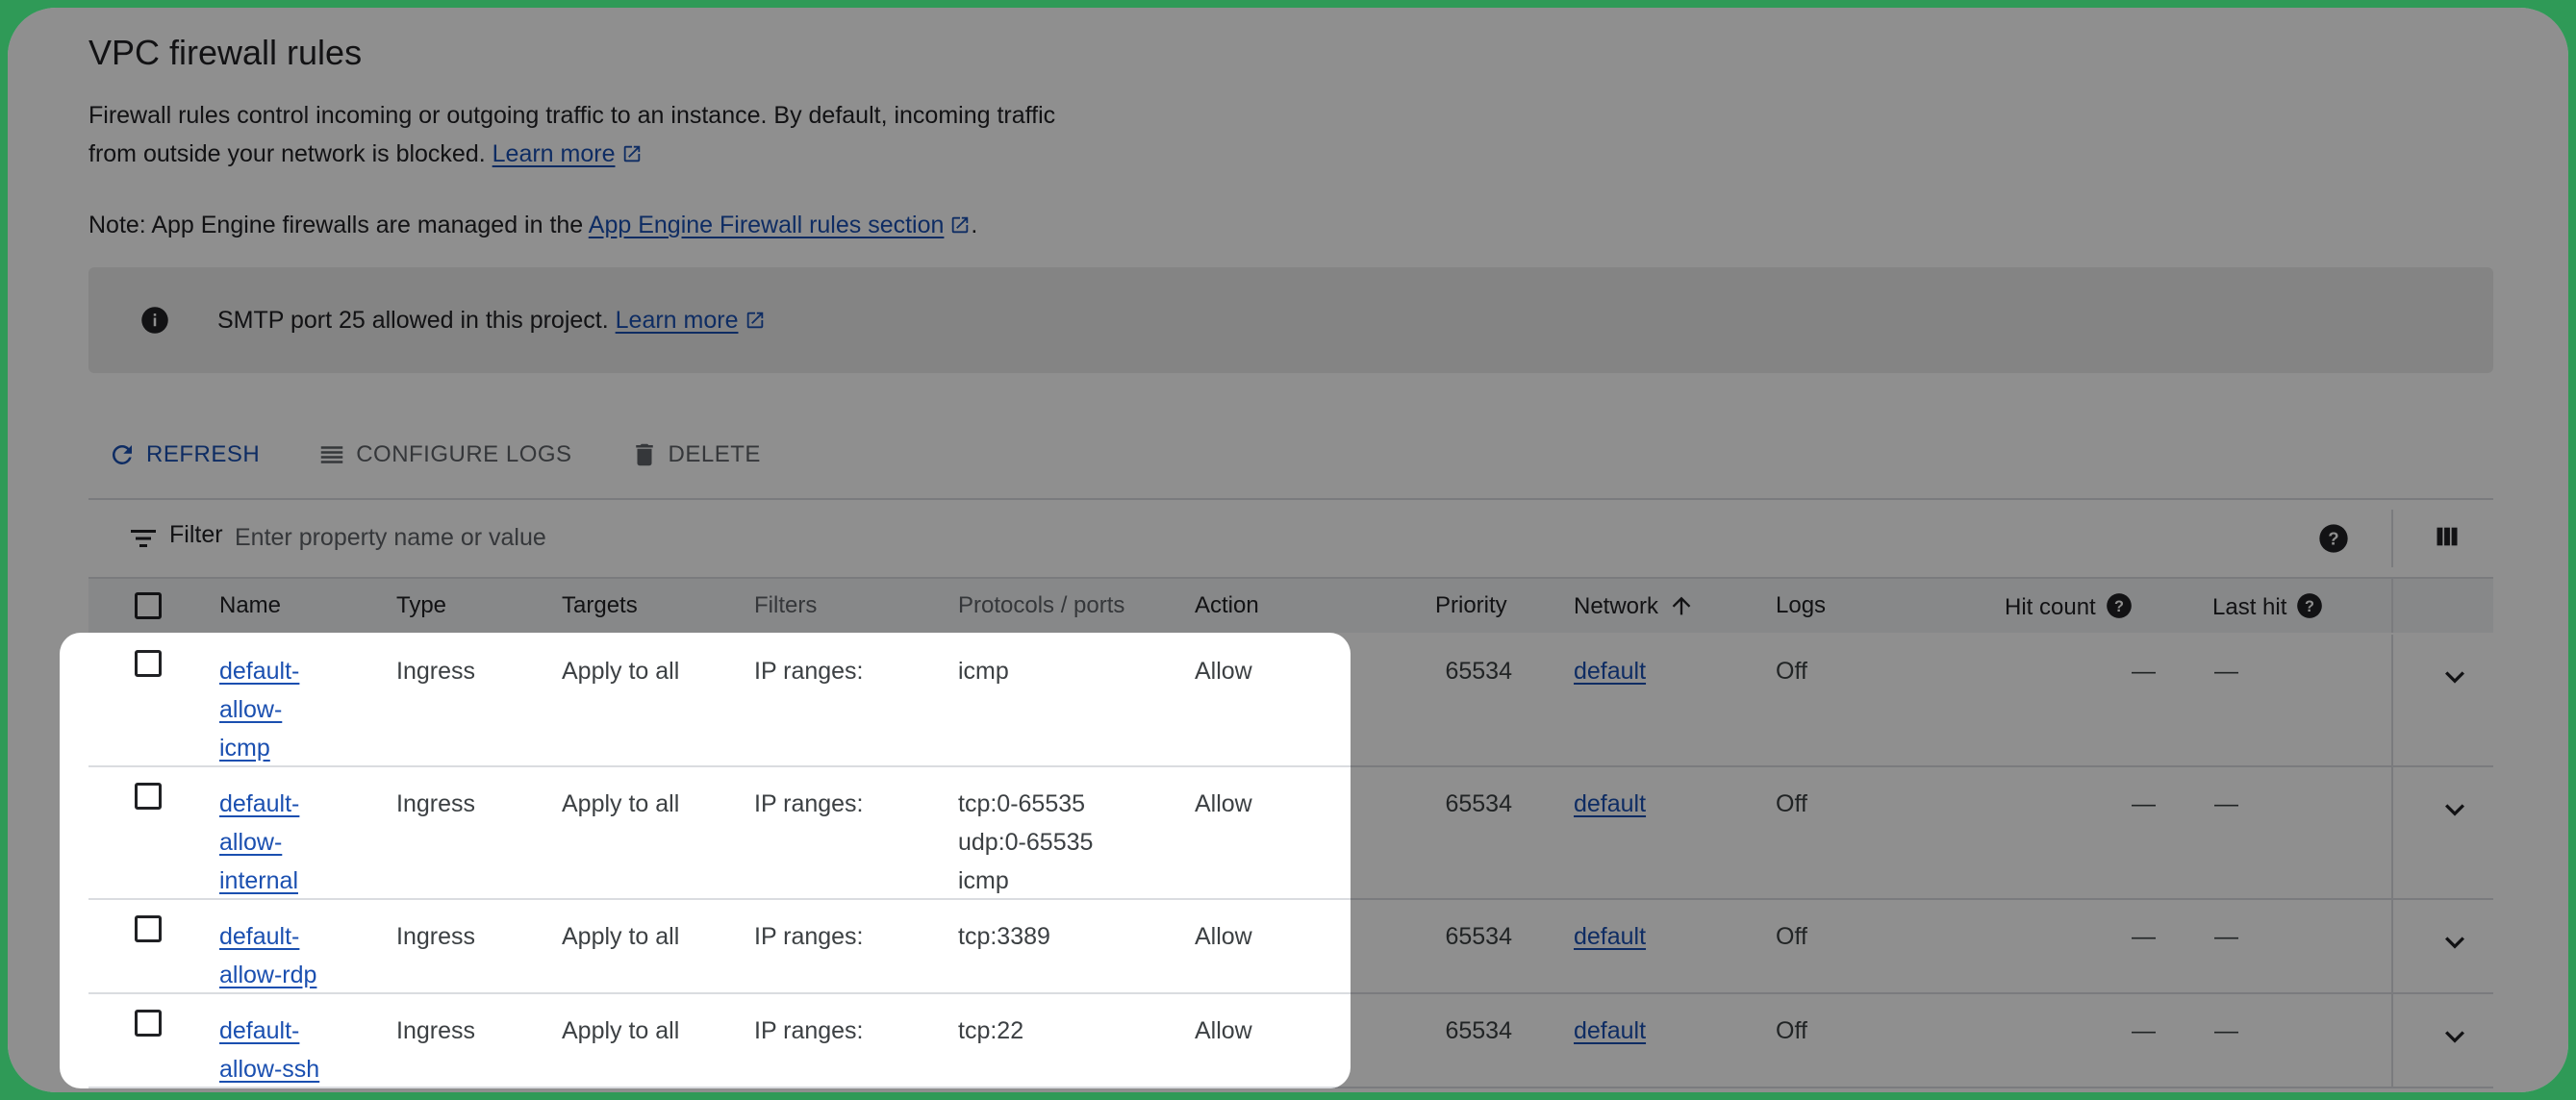 This screenshot has height=1100, width=2576. I want to click on expander-column-divider, so click(2392, 701).